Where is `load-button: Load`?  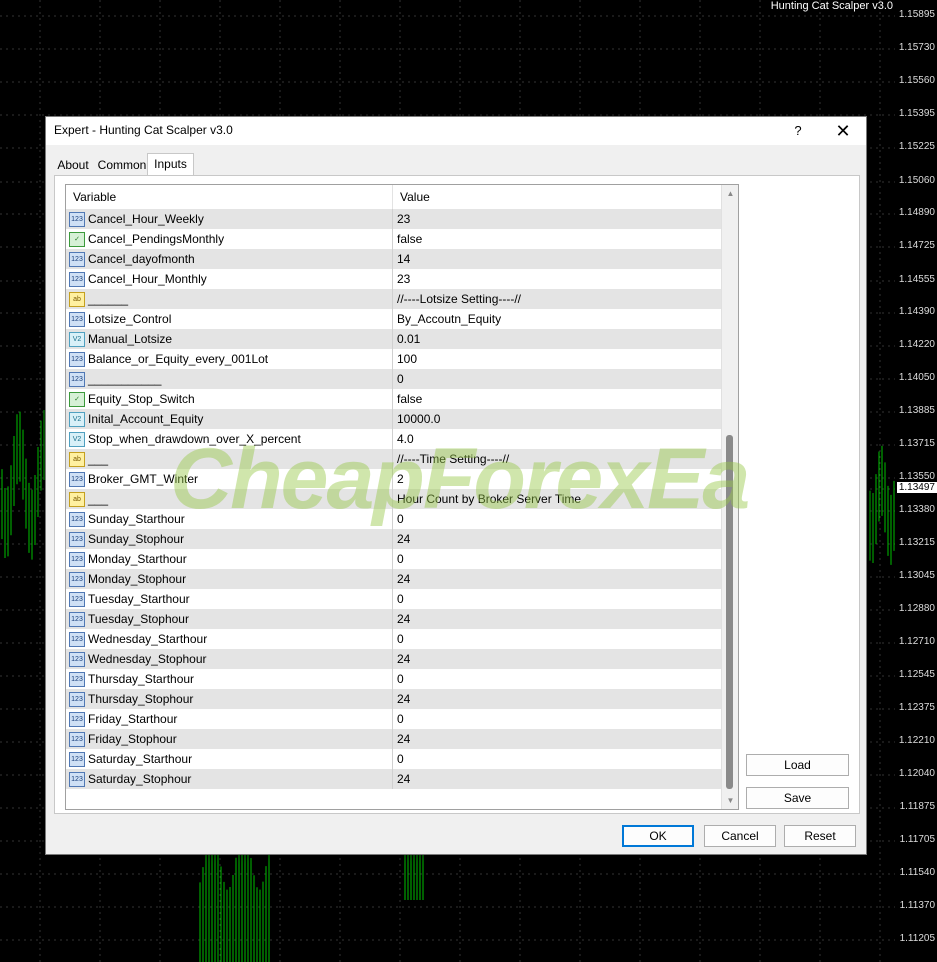 load-button: Load is located at coordinates (797, 765).